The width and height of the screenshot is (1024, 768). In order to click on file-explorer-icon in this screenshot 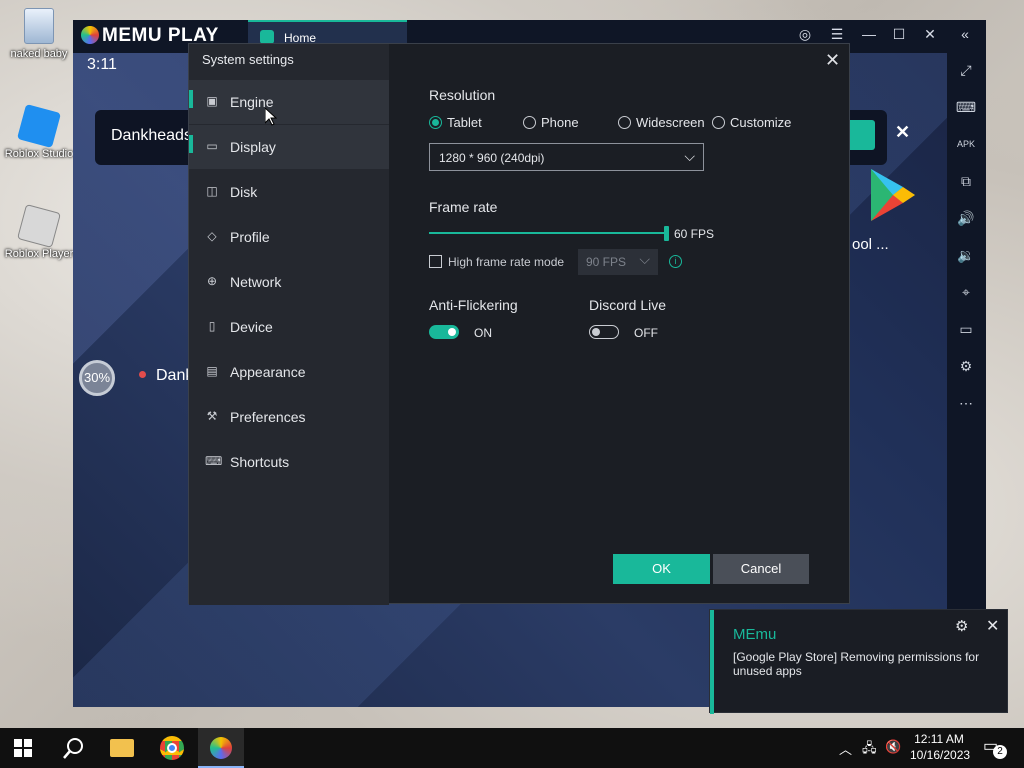, I will do `click(122, 748)`.